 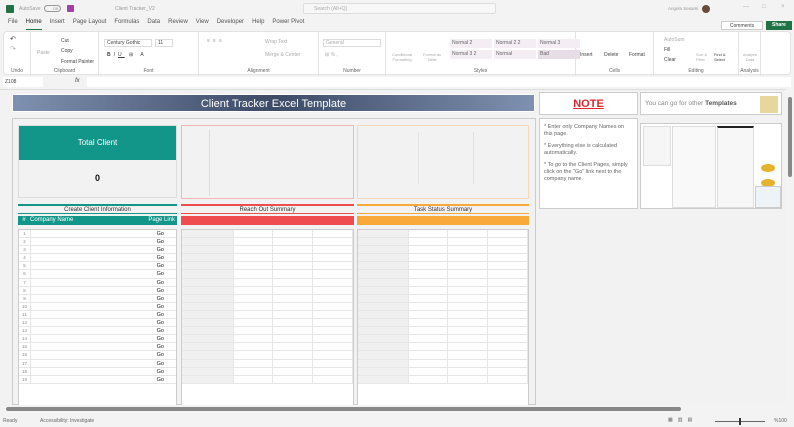 I want to click on style-option: Normal, so click(x=515, y=54).